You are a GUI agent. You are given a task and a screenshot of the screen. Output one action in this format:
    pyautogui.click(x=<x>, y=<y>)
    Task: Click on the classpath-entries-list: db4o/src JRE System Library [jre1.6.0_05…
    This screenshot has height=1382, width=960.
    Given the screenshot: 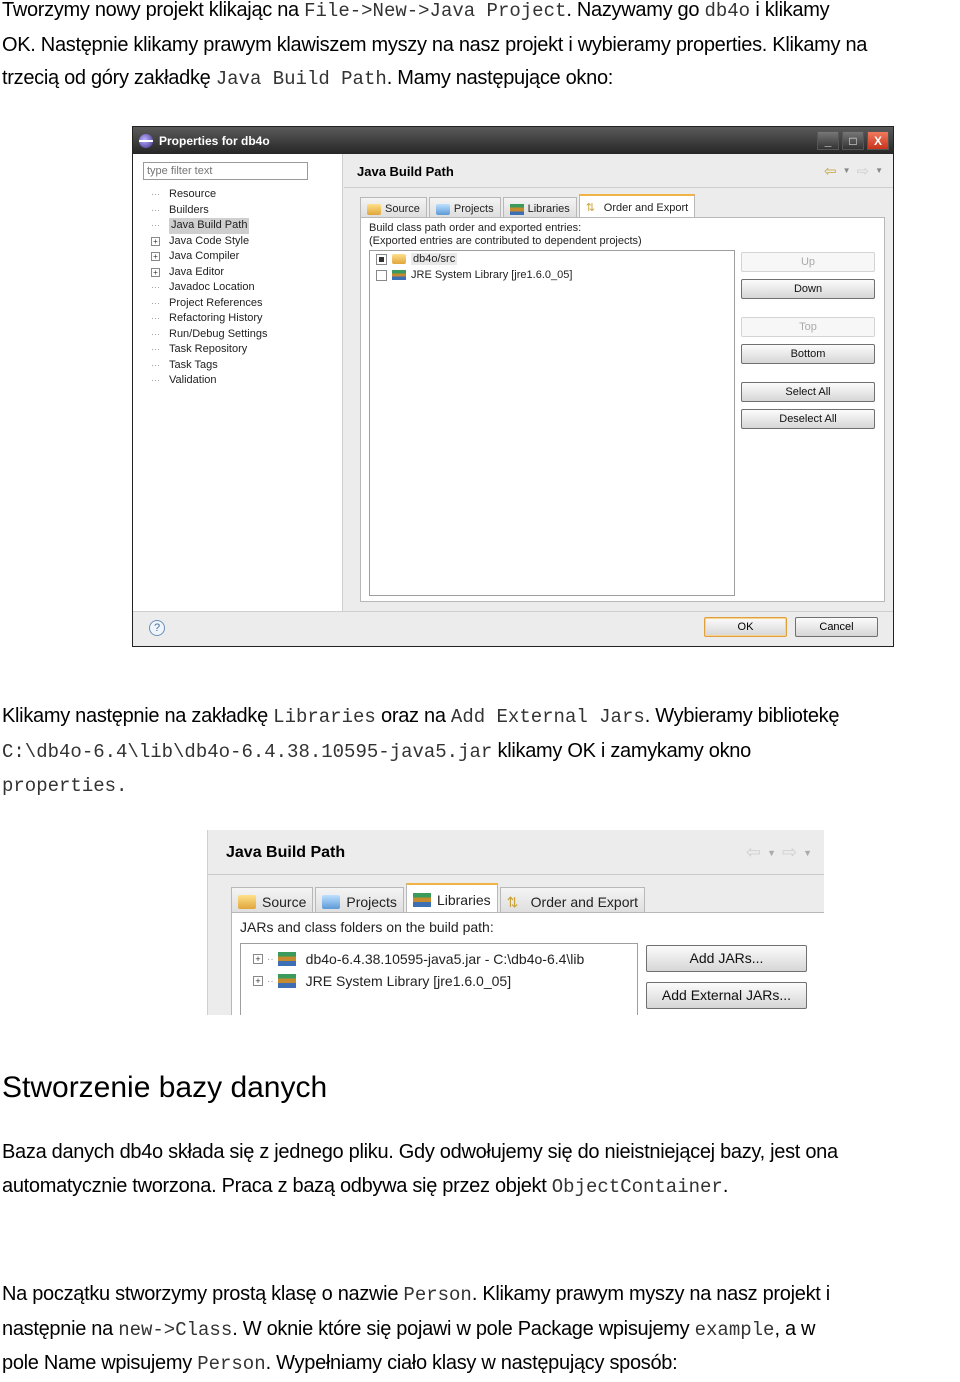 What is the action you would take?
    pyautogui.click(x=552, y=423)
    